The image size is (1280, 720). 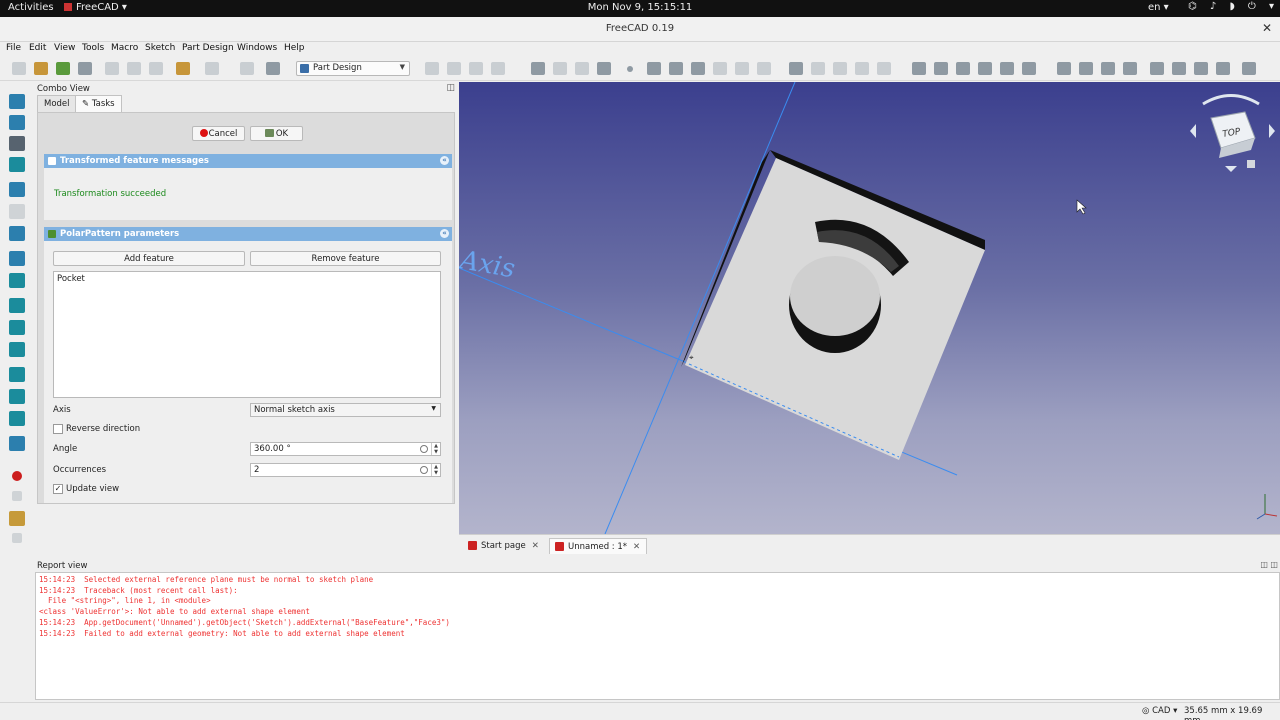 What do you see at coordinates (1249, 68) in the screenshot?
I see `boolean-icon` at bounding box center [1249, 68].